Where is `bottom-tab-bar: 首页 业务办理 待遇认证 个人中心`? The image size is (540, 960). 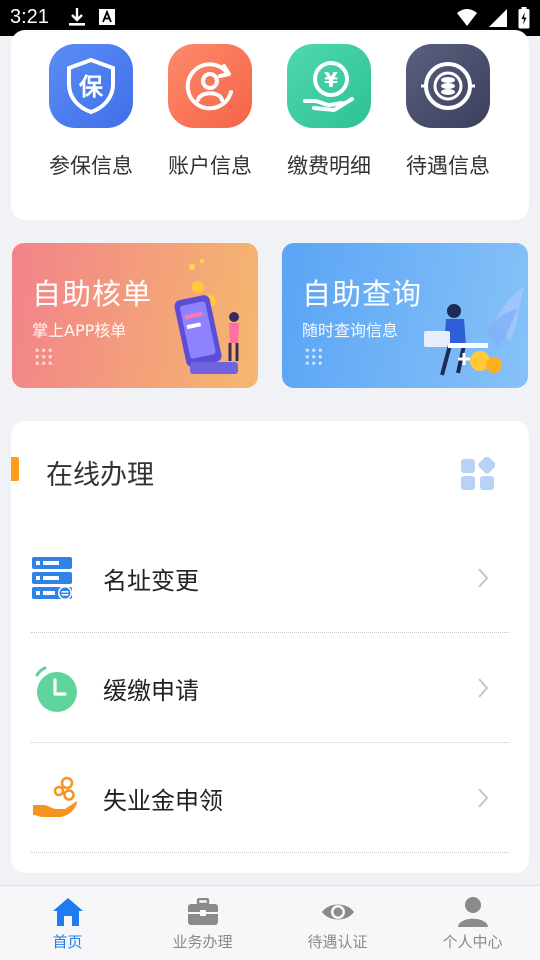 bottom-tab-bar: 首页 业务办理 待遇认证 个人中心 is located at coordinates (270, 922).